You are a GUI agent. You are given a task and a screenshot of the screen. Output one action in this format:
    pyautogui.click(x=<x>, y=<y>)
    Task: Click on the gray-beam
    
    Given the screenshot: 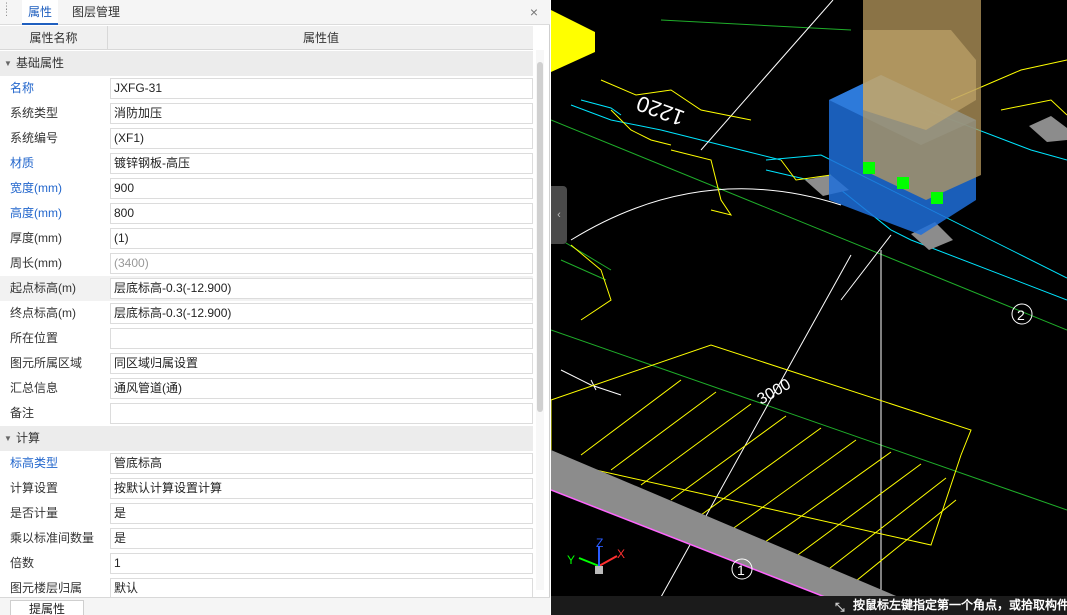 What is the action you would take?
    pyautogui.click(x=746, y=532)
    